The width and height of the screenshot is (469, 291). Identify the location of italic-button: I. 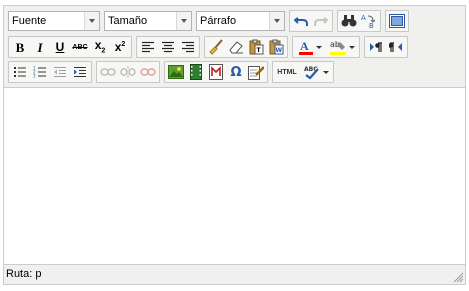
(40, 47).